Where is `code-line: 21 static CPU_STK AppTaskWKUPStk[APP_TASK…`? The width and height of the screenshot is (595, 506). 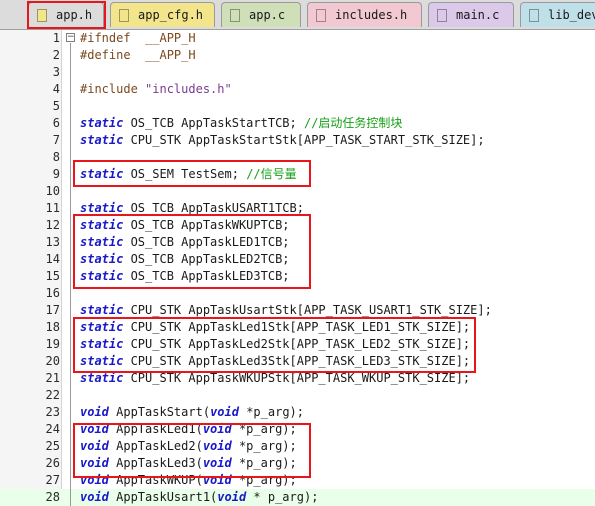
code-line: 21 static CPU_STK AppTaskWKUPStk[APP_TASK… is located at coordinates (297, 378).